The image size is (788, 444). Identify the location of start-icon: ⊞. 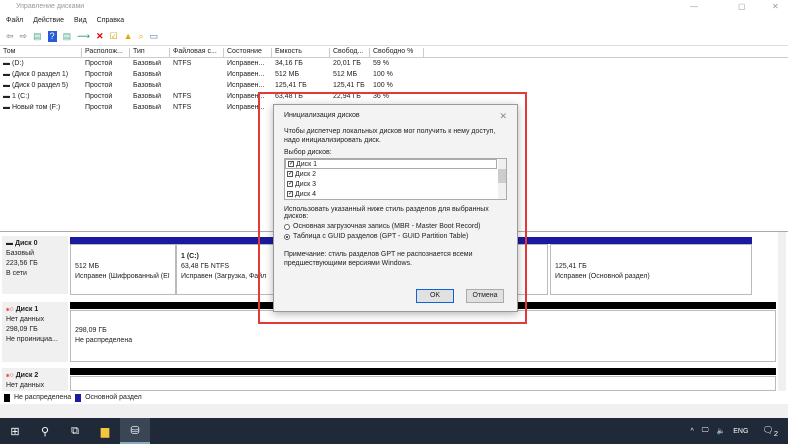
(15, 431).